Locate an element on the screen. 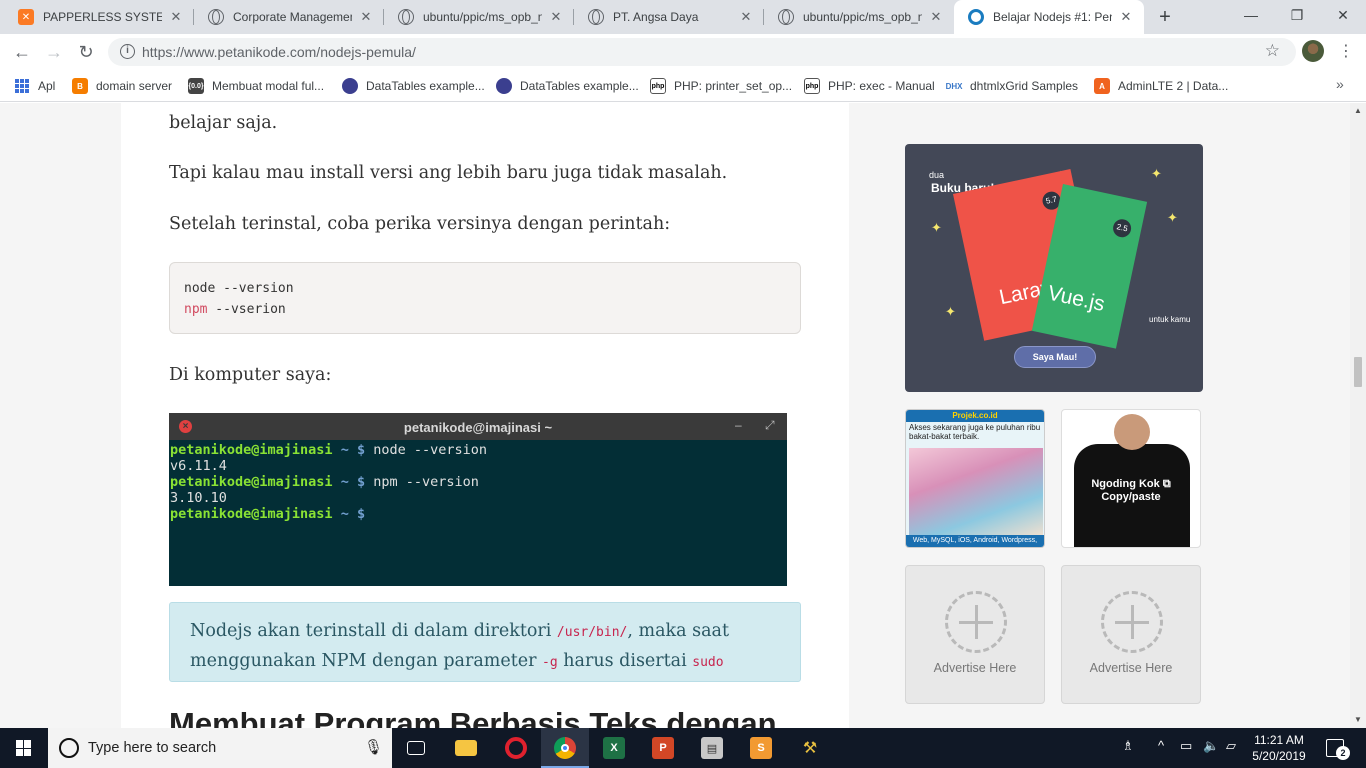 This screenshot has width=1366, height=768. taskbar-tool: ⚒ is located at coordinates (810, 748).